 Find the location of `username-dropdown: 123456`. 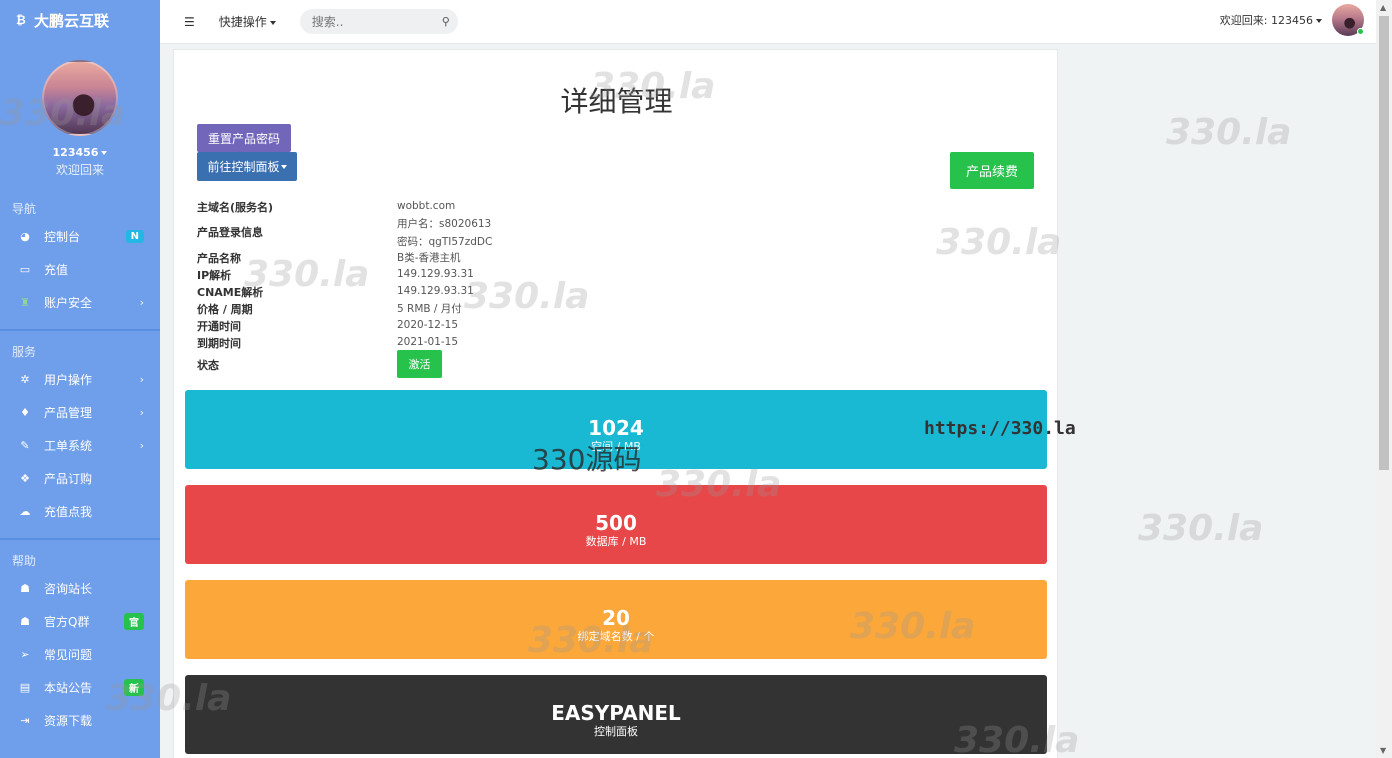

username-dropdown: 123456 is located at coordinates (80, 152).